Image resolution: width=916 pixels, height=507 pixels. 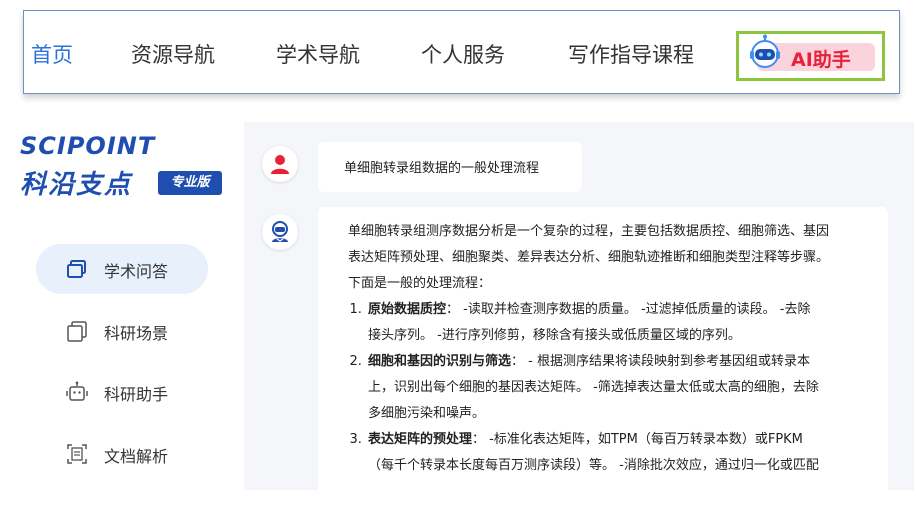 What do you see at coordinates (76, 185) in the screenshot?
I see `brand-name-cn: 科沿支点` at bounding box center [76, 185].